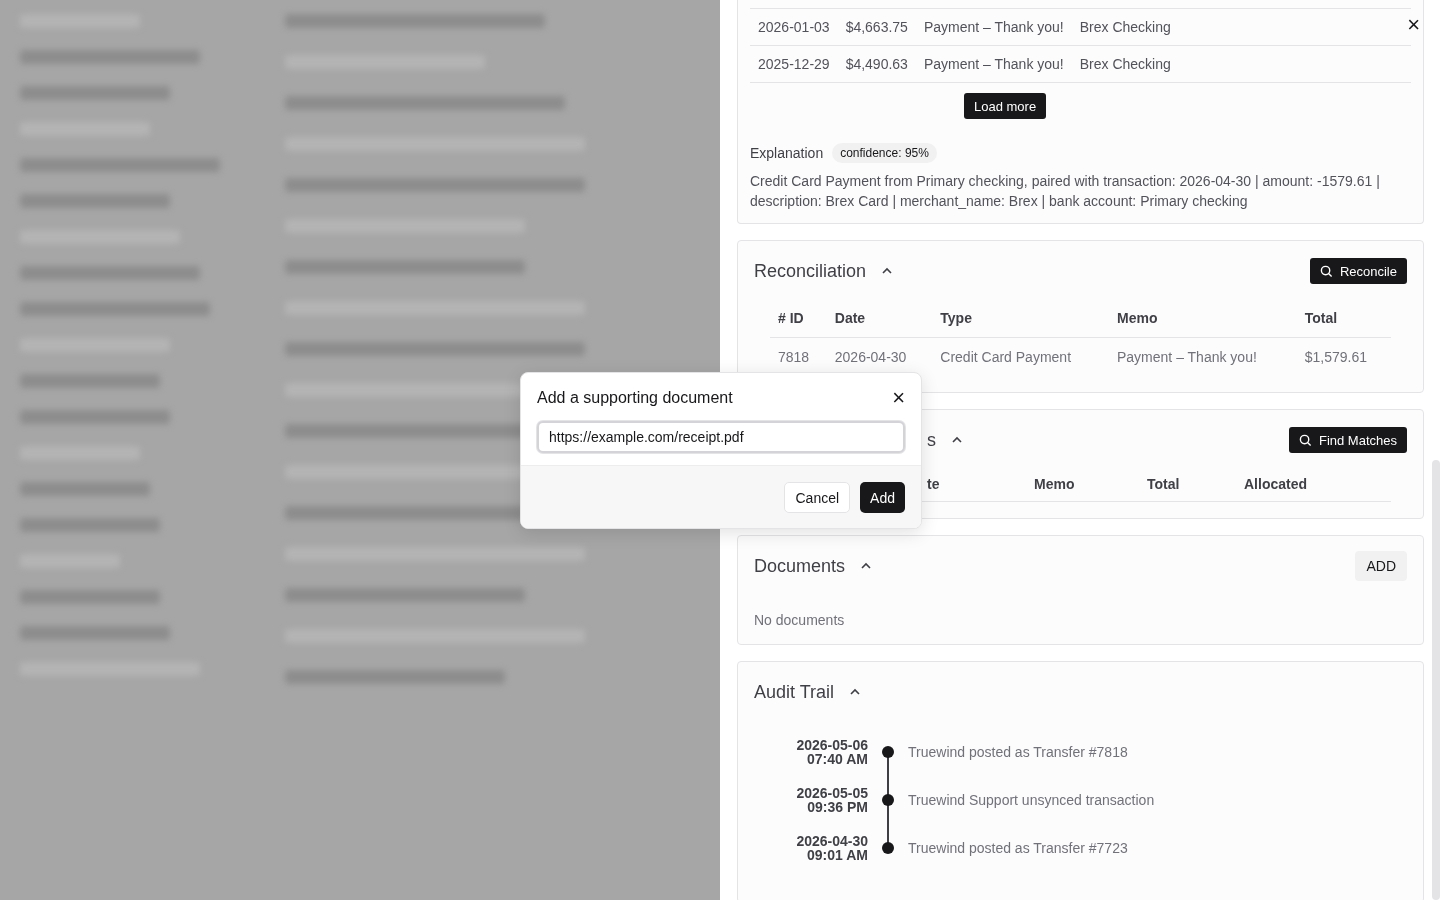 This screenshot has width=1440, height=900. What do you see at coordinates (1005, 106) in the screenshot?
I see `load-more-button: Load more` at bounding box center [1005, 106].